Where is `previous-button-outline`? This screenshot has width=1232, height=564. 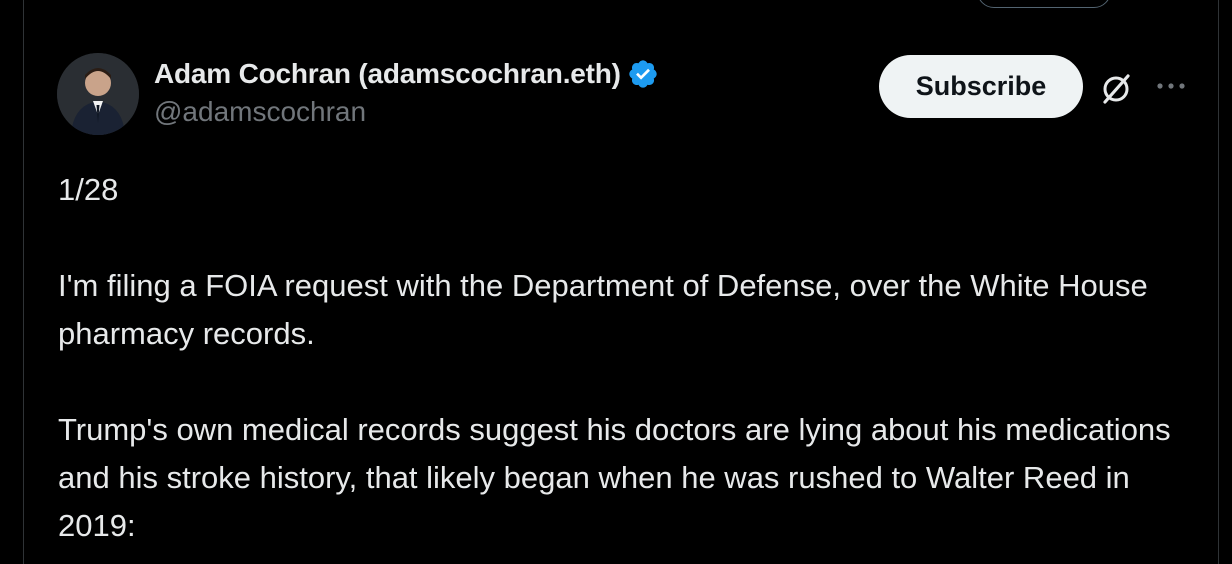 previous-button-outline is located at coordinates (1044, 4).